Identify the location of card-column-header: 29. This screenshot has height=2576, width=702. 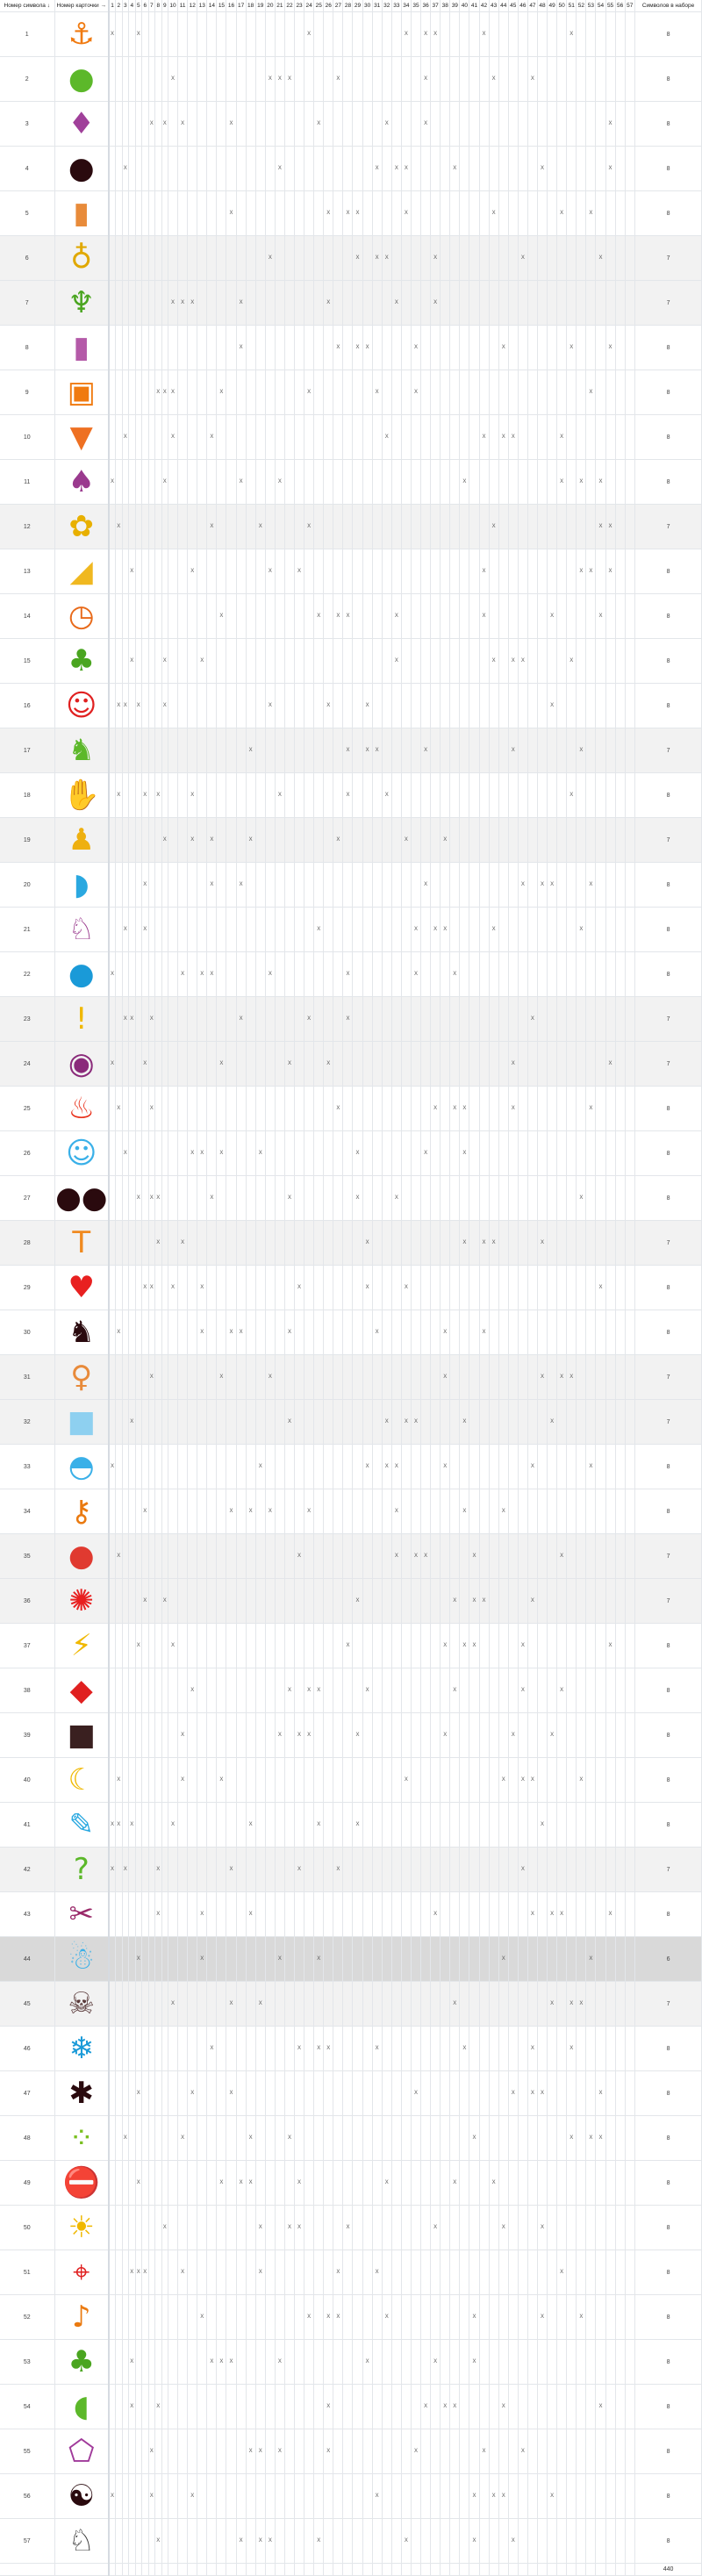
(357, 6).